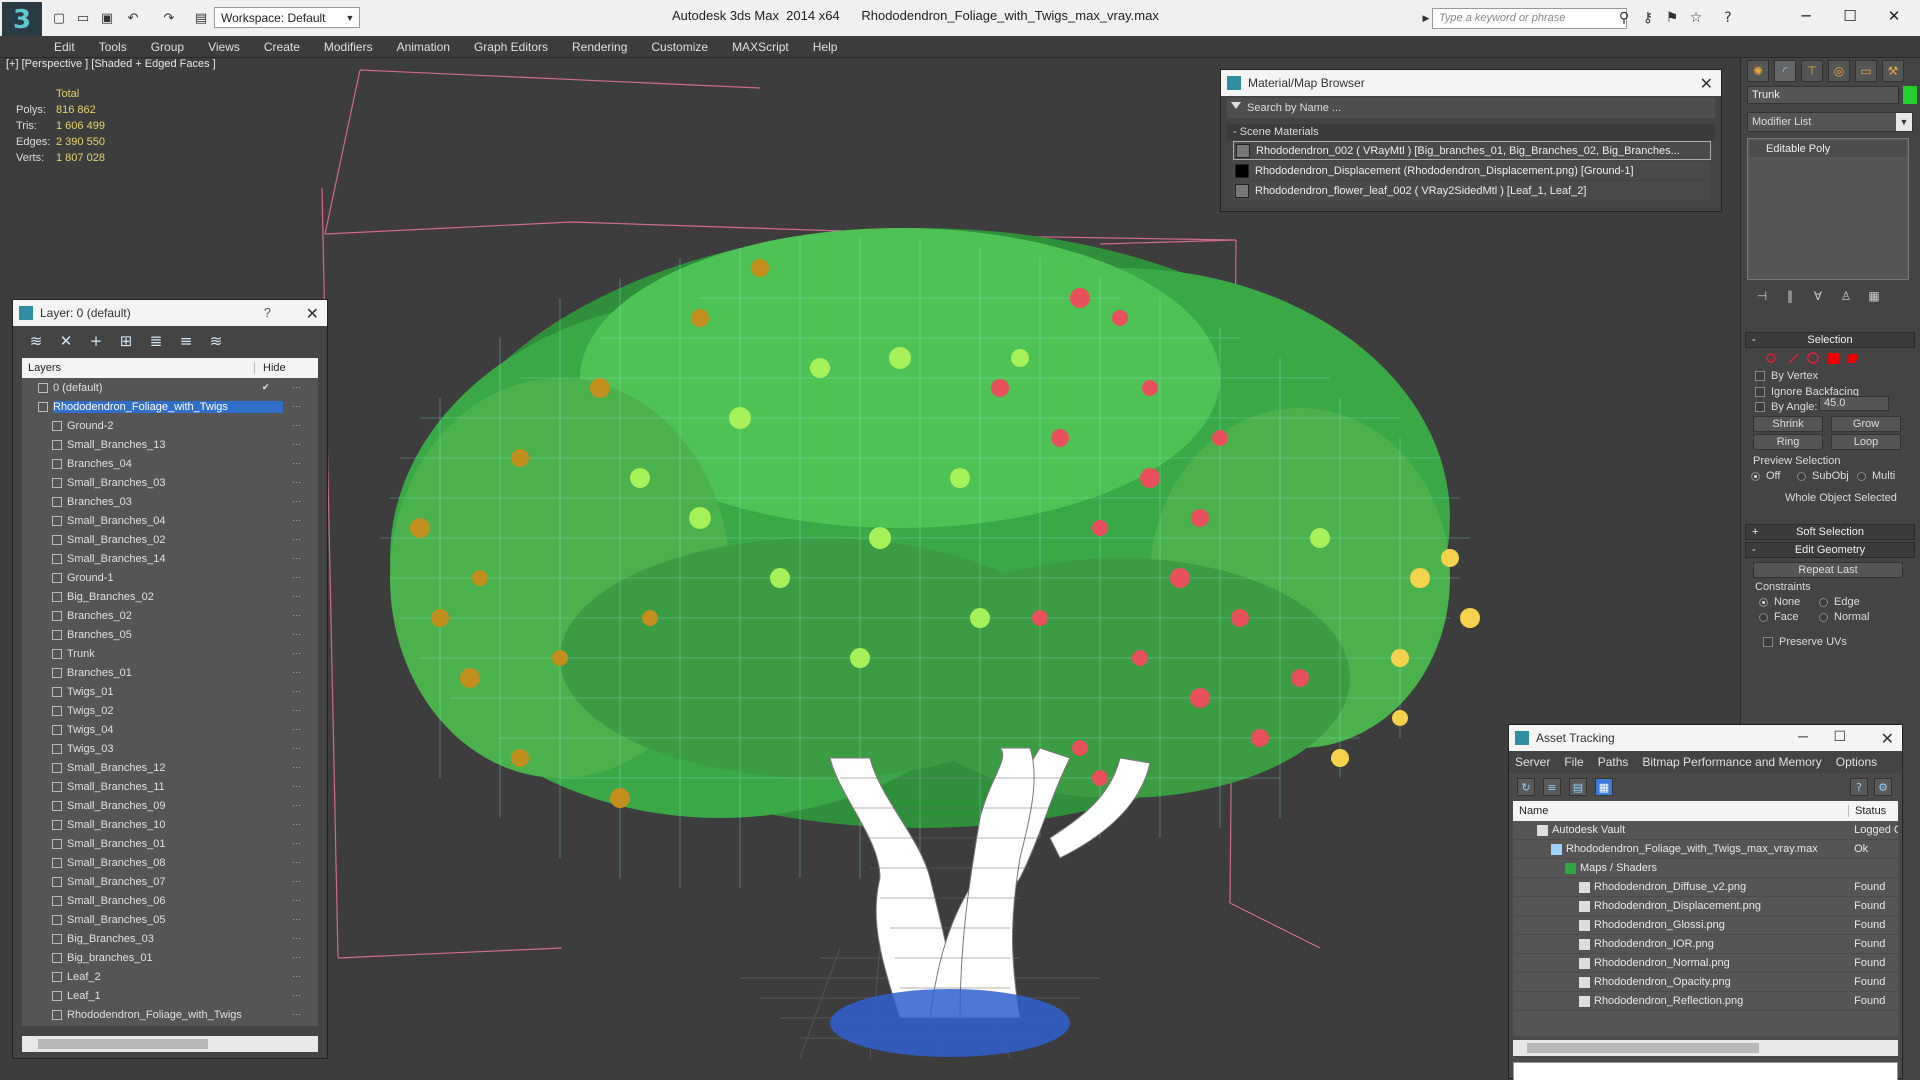 The width and height of the screenshot is (1920, 1080). What do you see at coordinates (1830, 340) in the screenshot?
I see `selection-rollout-header: - Selection` at bounding box center [1830, 340].